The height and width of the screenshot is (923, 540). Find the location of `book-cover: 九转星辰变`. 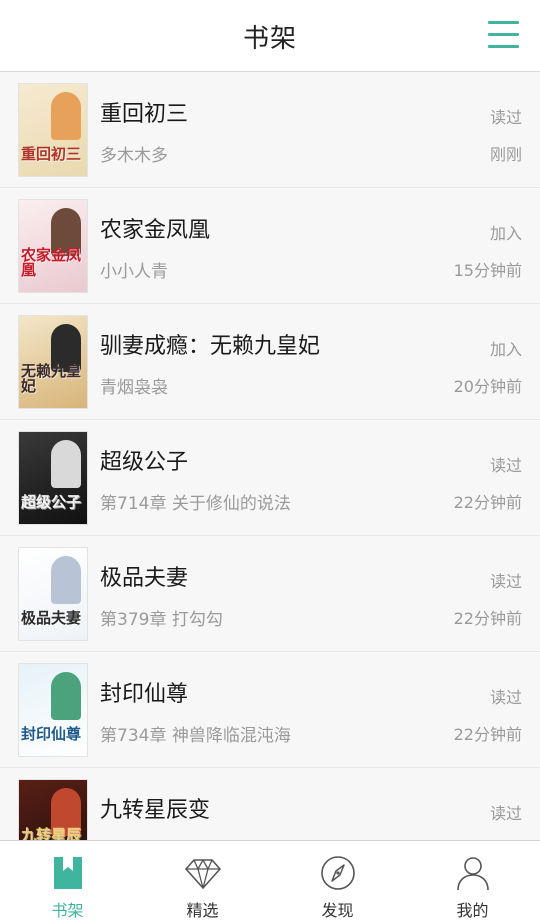

book-cover: 九转星辰变 is located at coordinates (53, 809).